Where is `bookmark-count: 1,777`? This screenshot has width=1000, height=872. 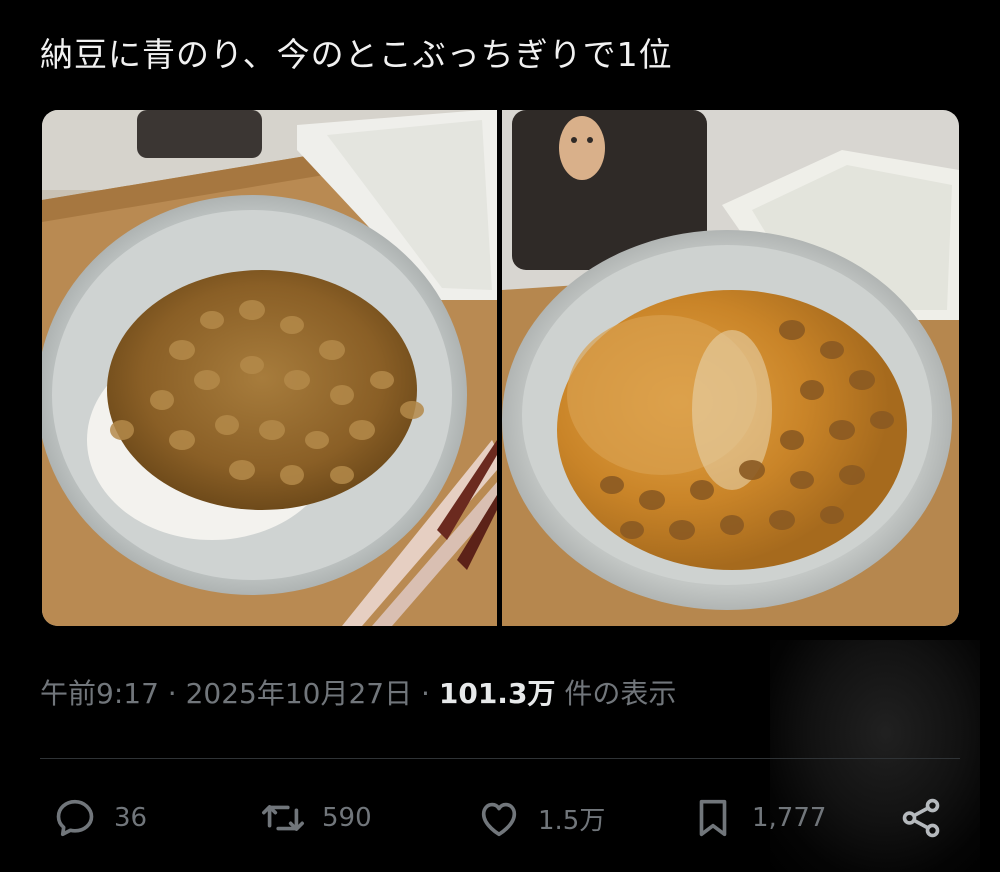
bookmark-count: 1,777 is located at coordinates (789, 818).